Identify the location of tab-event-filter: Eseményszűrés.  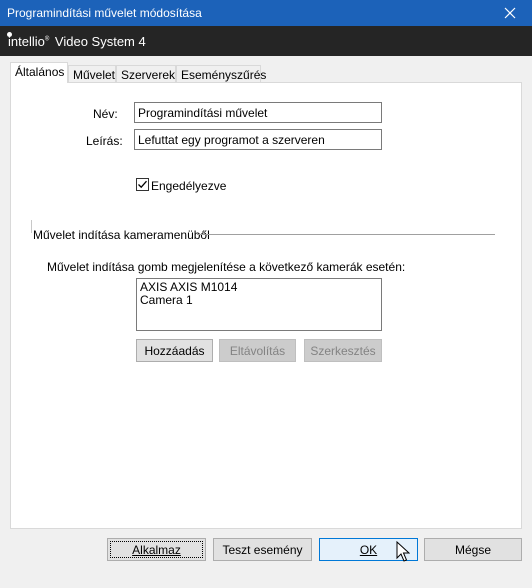
(221, 74).